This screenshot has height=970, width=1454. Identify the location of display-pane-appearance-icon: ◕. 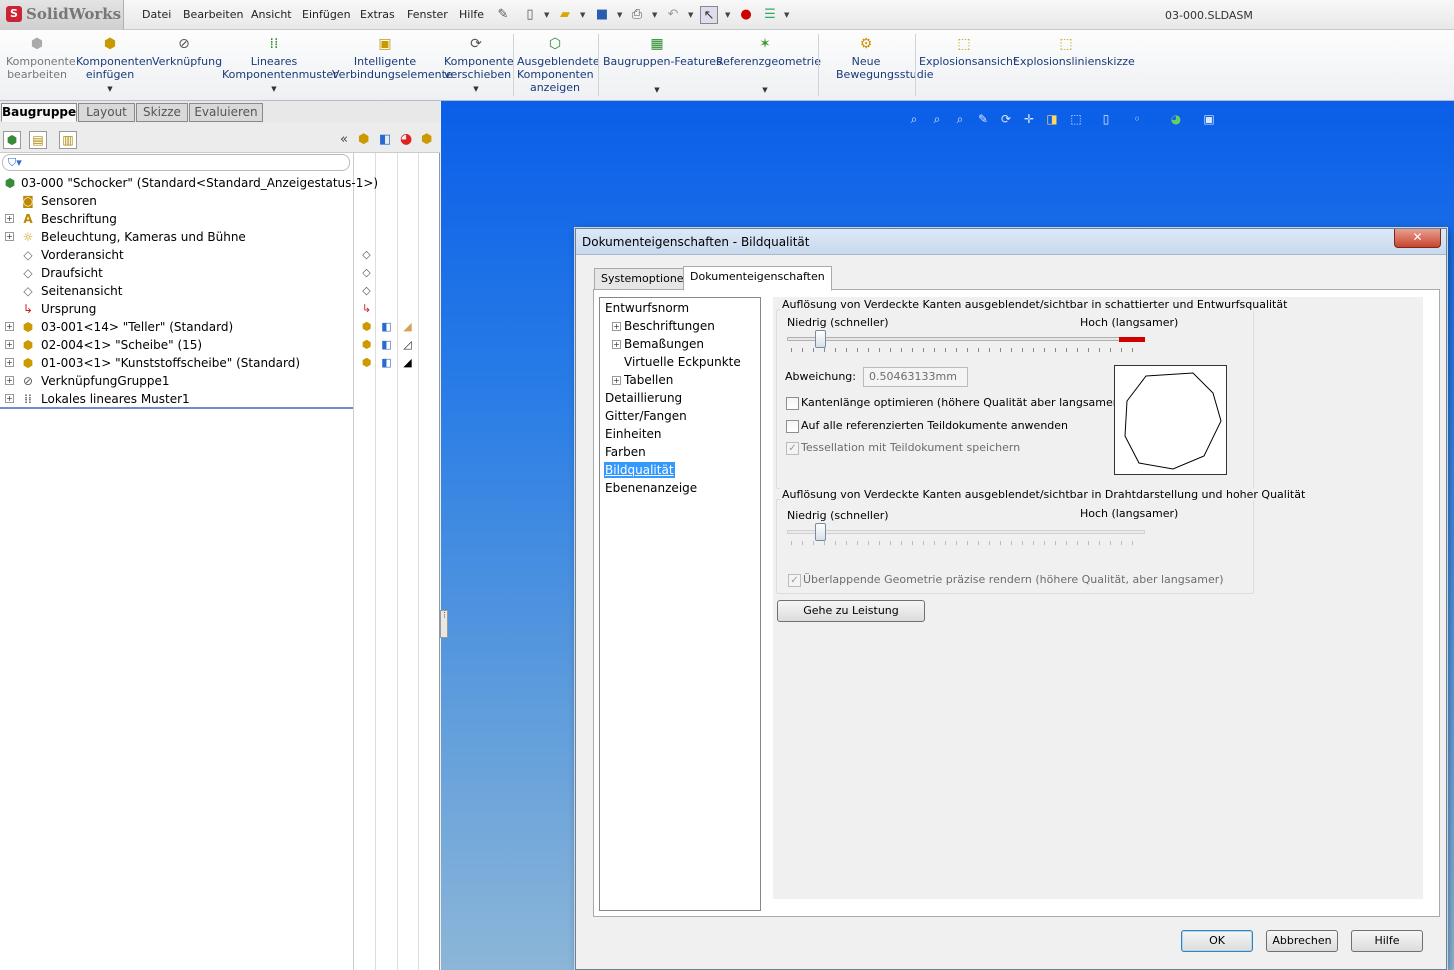
(406, 139).